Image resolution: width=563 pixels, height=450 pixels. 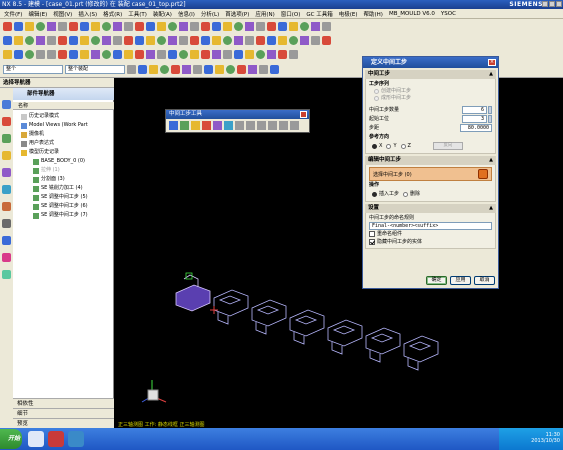 What do you see at coordinates (205, 54) in the screenshot?
I see `edge-style-icon` at bounding box center [205, 54].